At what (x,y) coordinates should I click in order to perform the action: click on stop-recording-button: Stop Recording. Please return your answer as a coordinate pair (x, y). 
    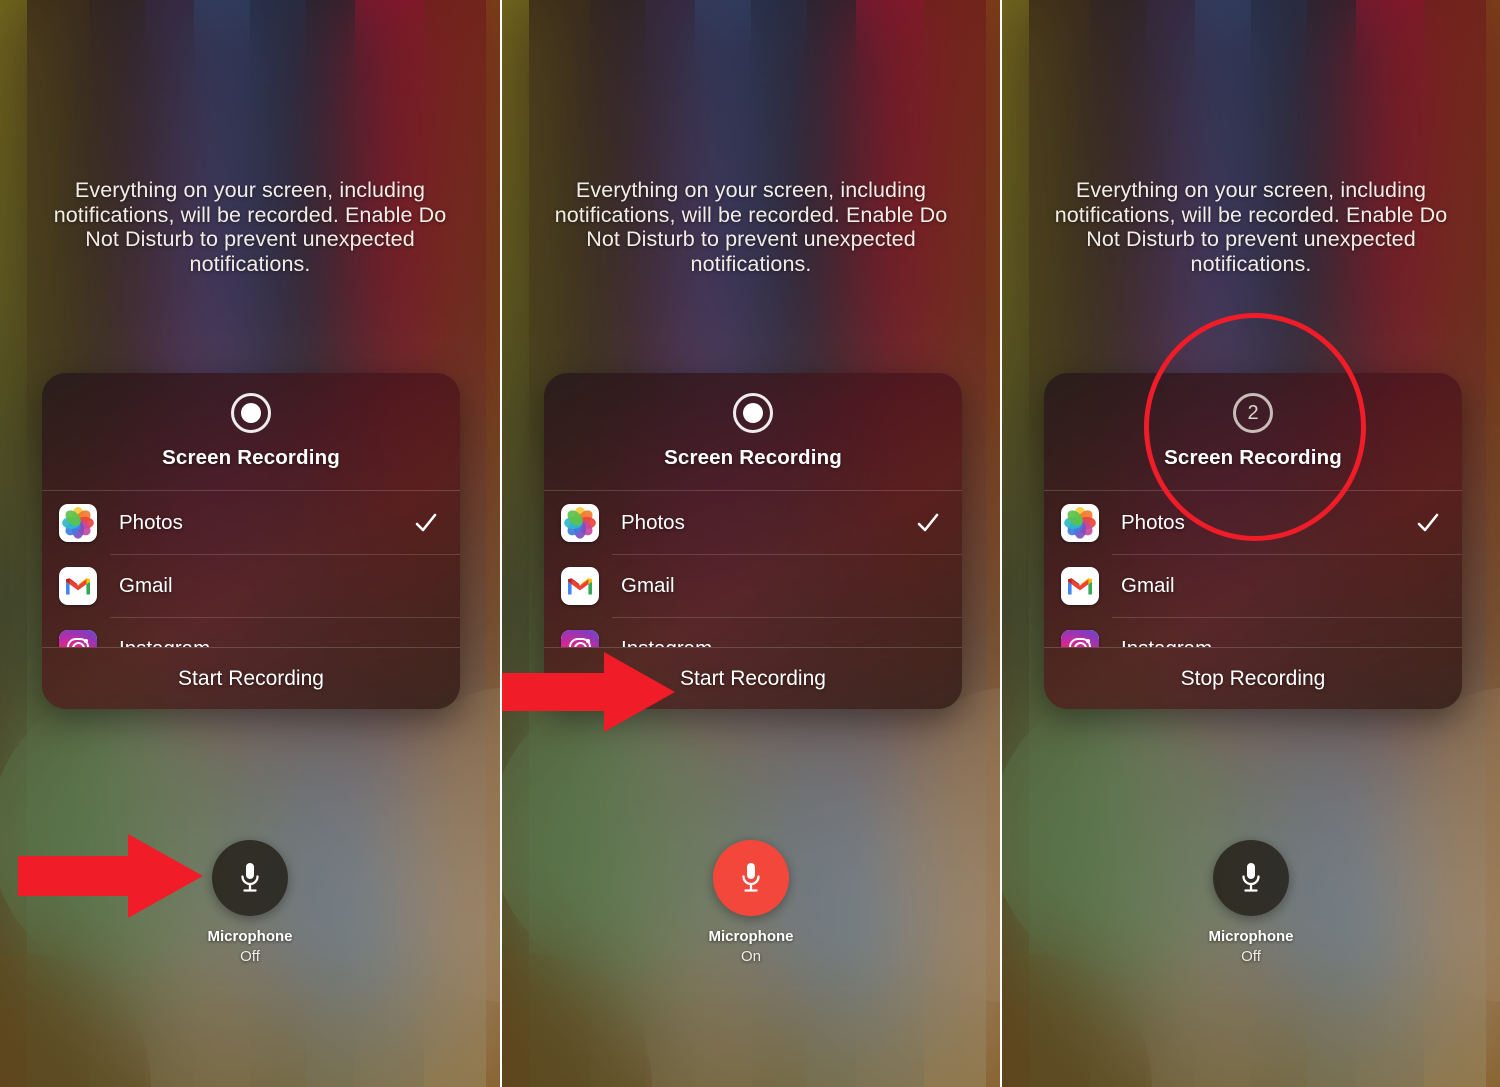
    Looking at the image, I should click on (1253, 678).